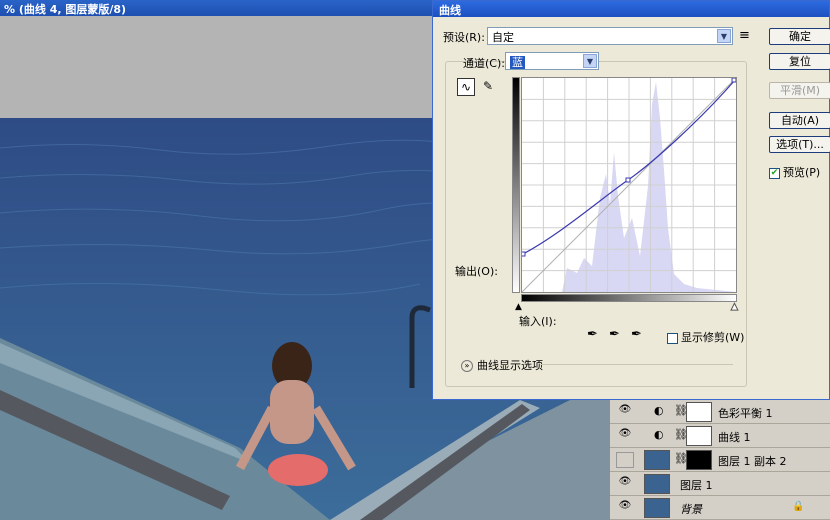 This screenshot has width=830, height=520. Describe the element at coordinates (720, 508) in the screenshot. I see `layer-row: 👁 背景 🔒` at that location.